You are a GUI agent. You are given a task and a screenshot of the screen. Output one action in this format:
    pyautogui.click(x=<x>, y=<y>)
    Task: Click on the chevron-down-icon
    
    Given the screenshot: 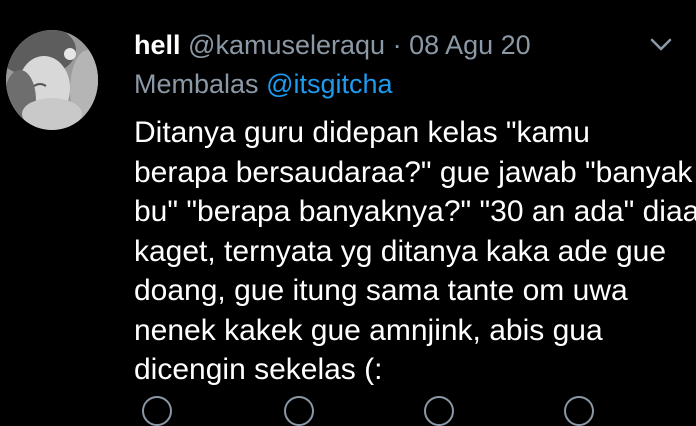 What is the action you would take?
    pyautogui.click(x=661, y=45)
    